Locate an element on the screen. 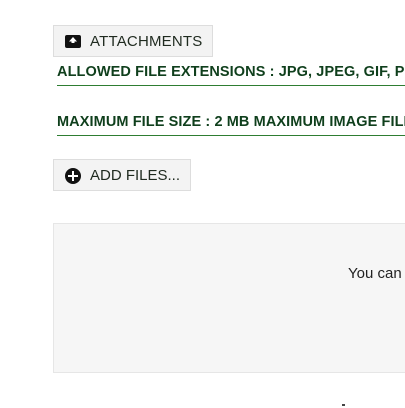 This screenshot has width=405, height=408. plus-circle-icon is located at coordinates (73, 175).